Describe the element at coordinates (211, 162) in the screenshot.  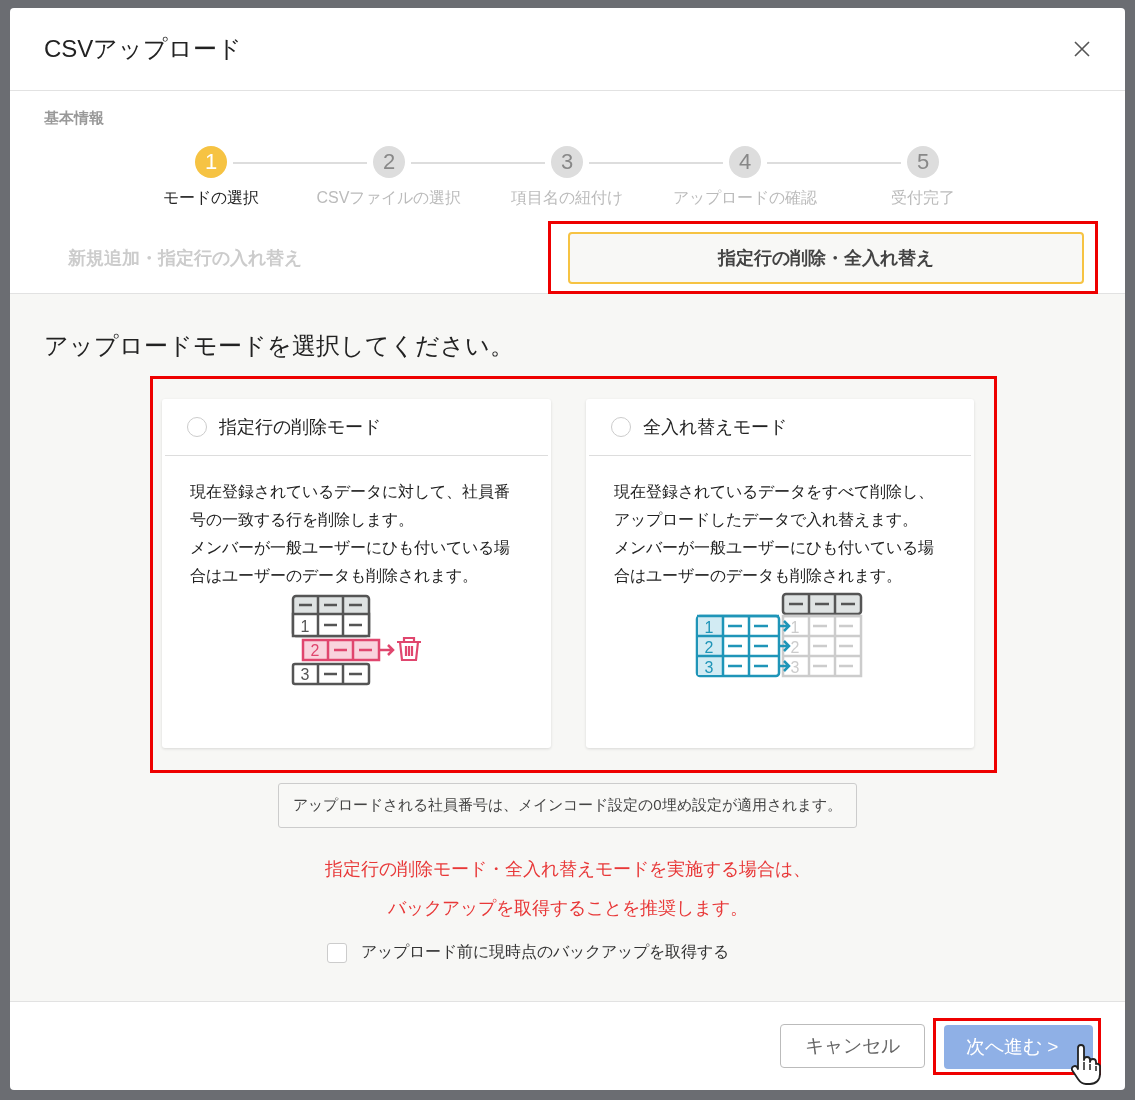
I see `step-number: 1` at that location.